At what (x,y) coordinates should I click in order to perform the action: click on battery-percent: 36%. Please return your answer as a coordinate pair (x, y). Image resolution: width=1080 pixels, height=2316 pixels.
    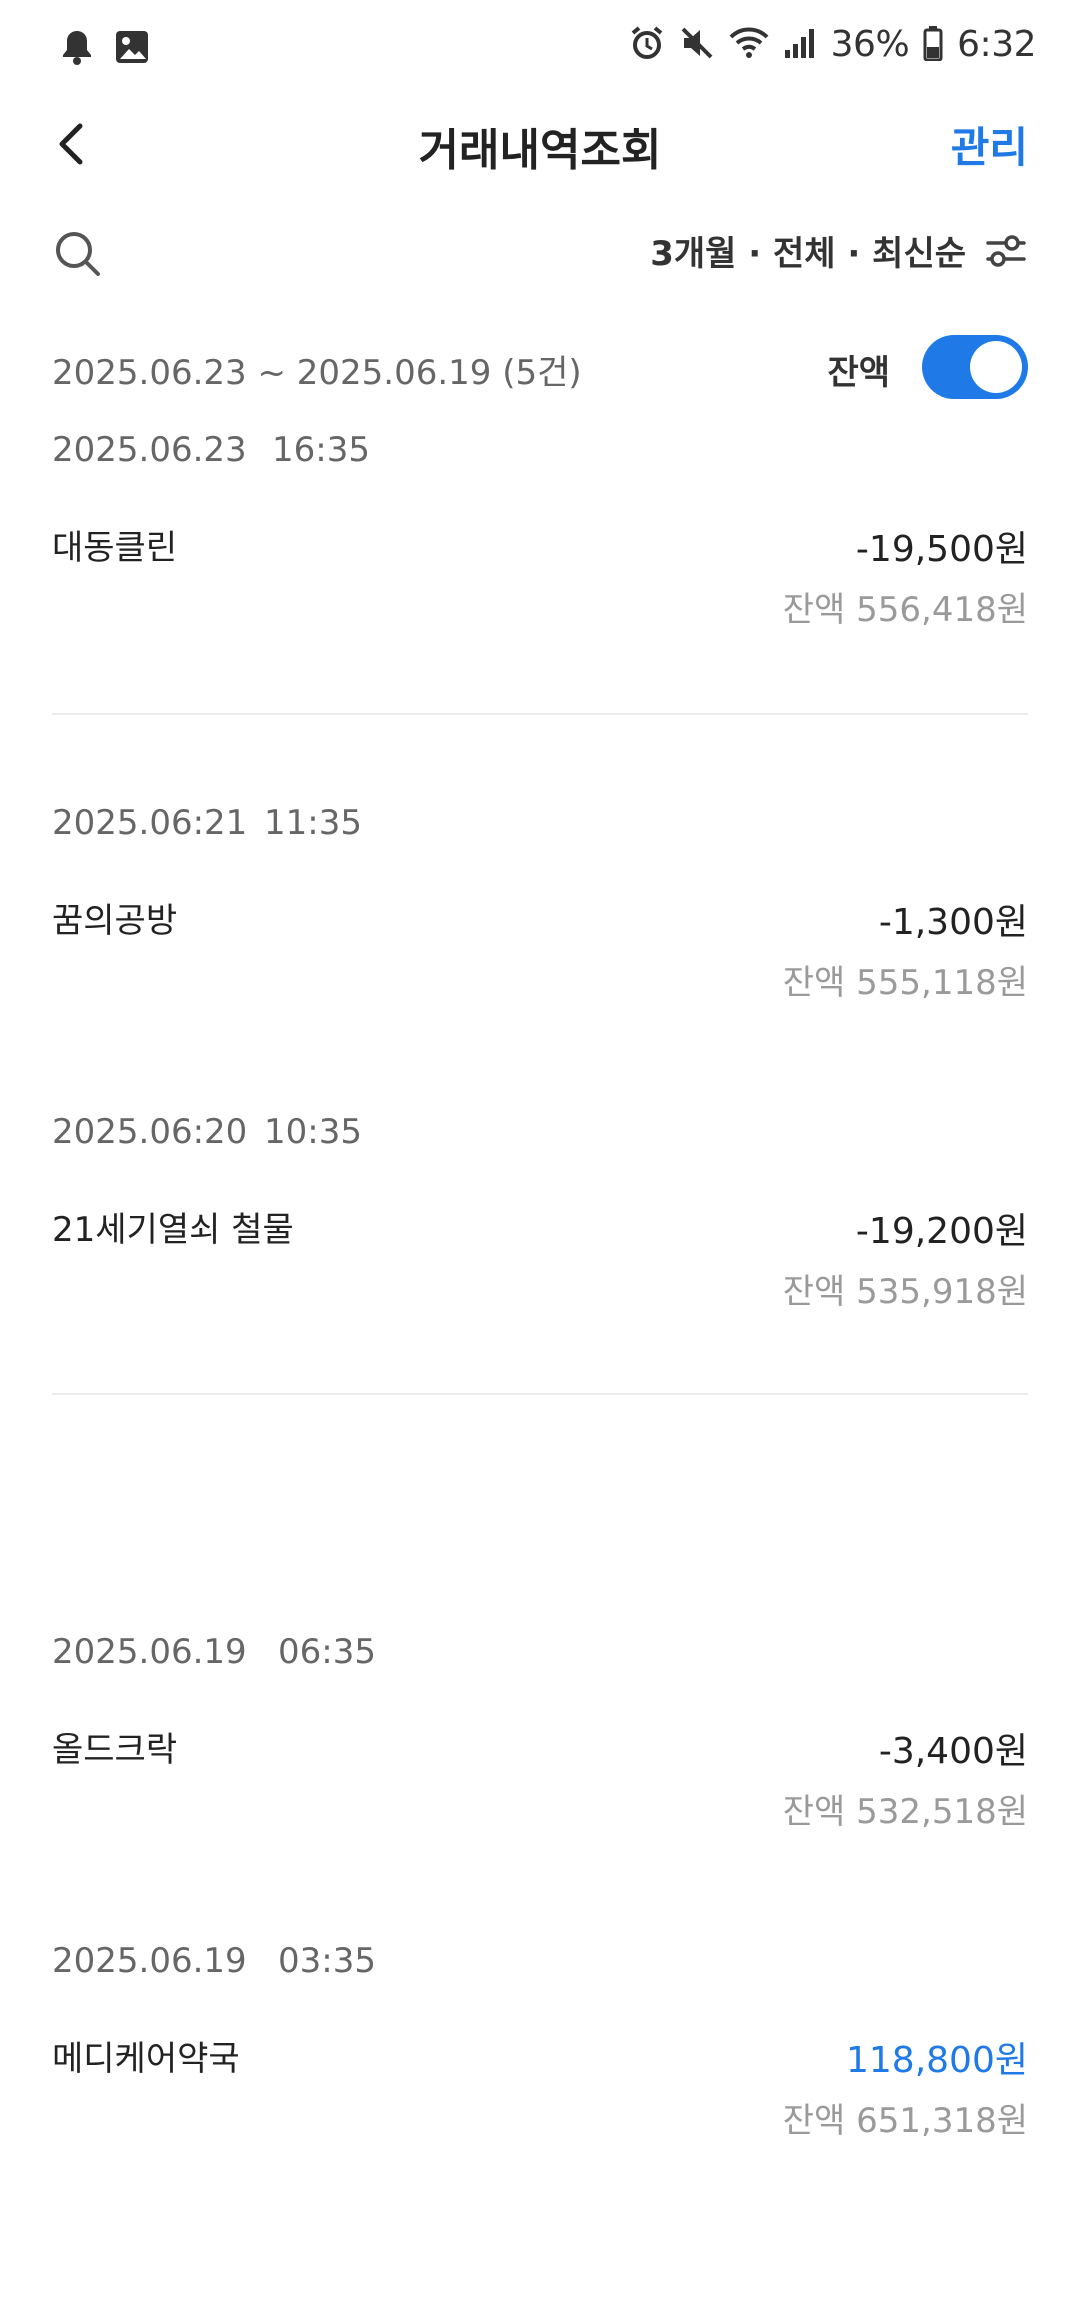
    Looking at the image, I should click on (870, 44).